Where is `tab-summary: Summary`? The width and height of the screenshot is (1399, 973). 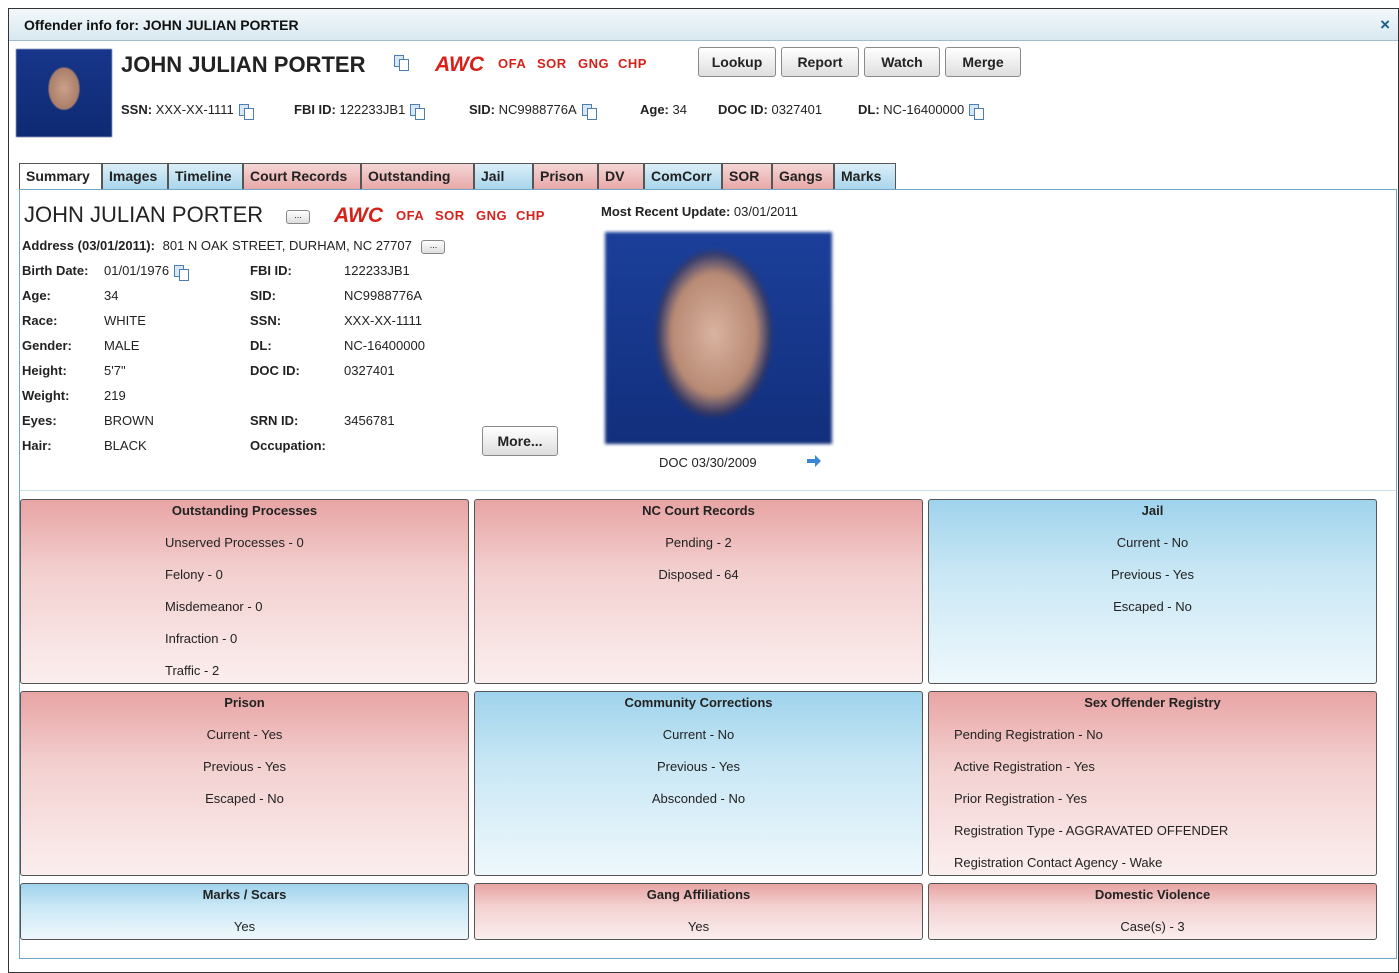
tab-summary: Summary is located at coordinates (60, 176).